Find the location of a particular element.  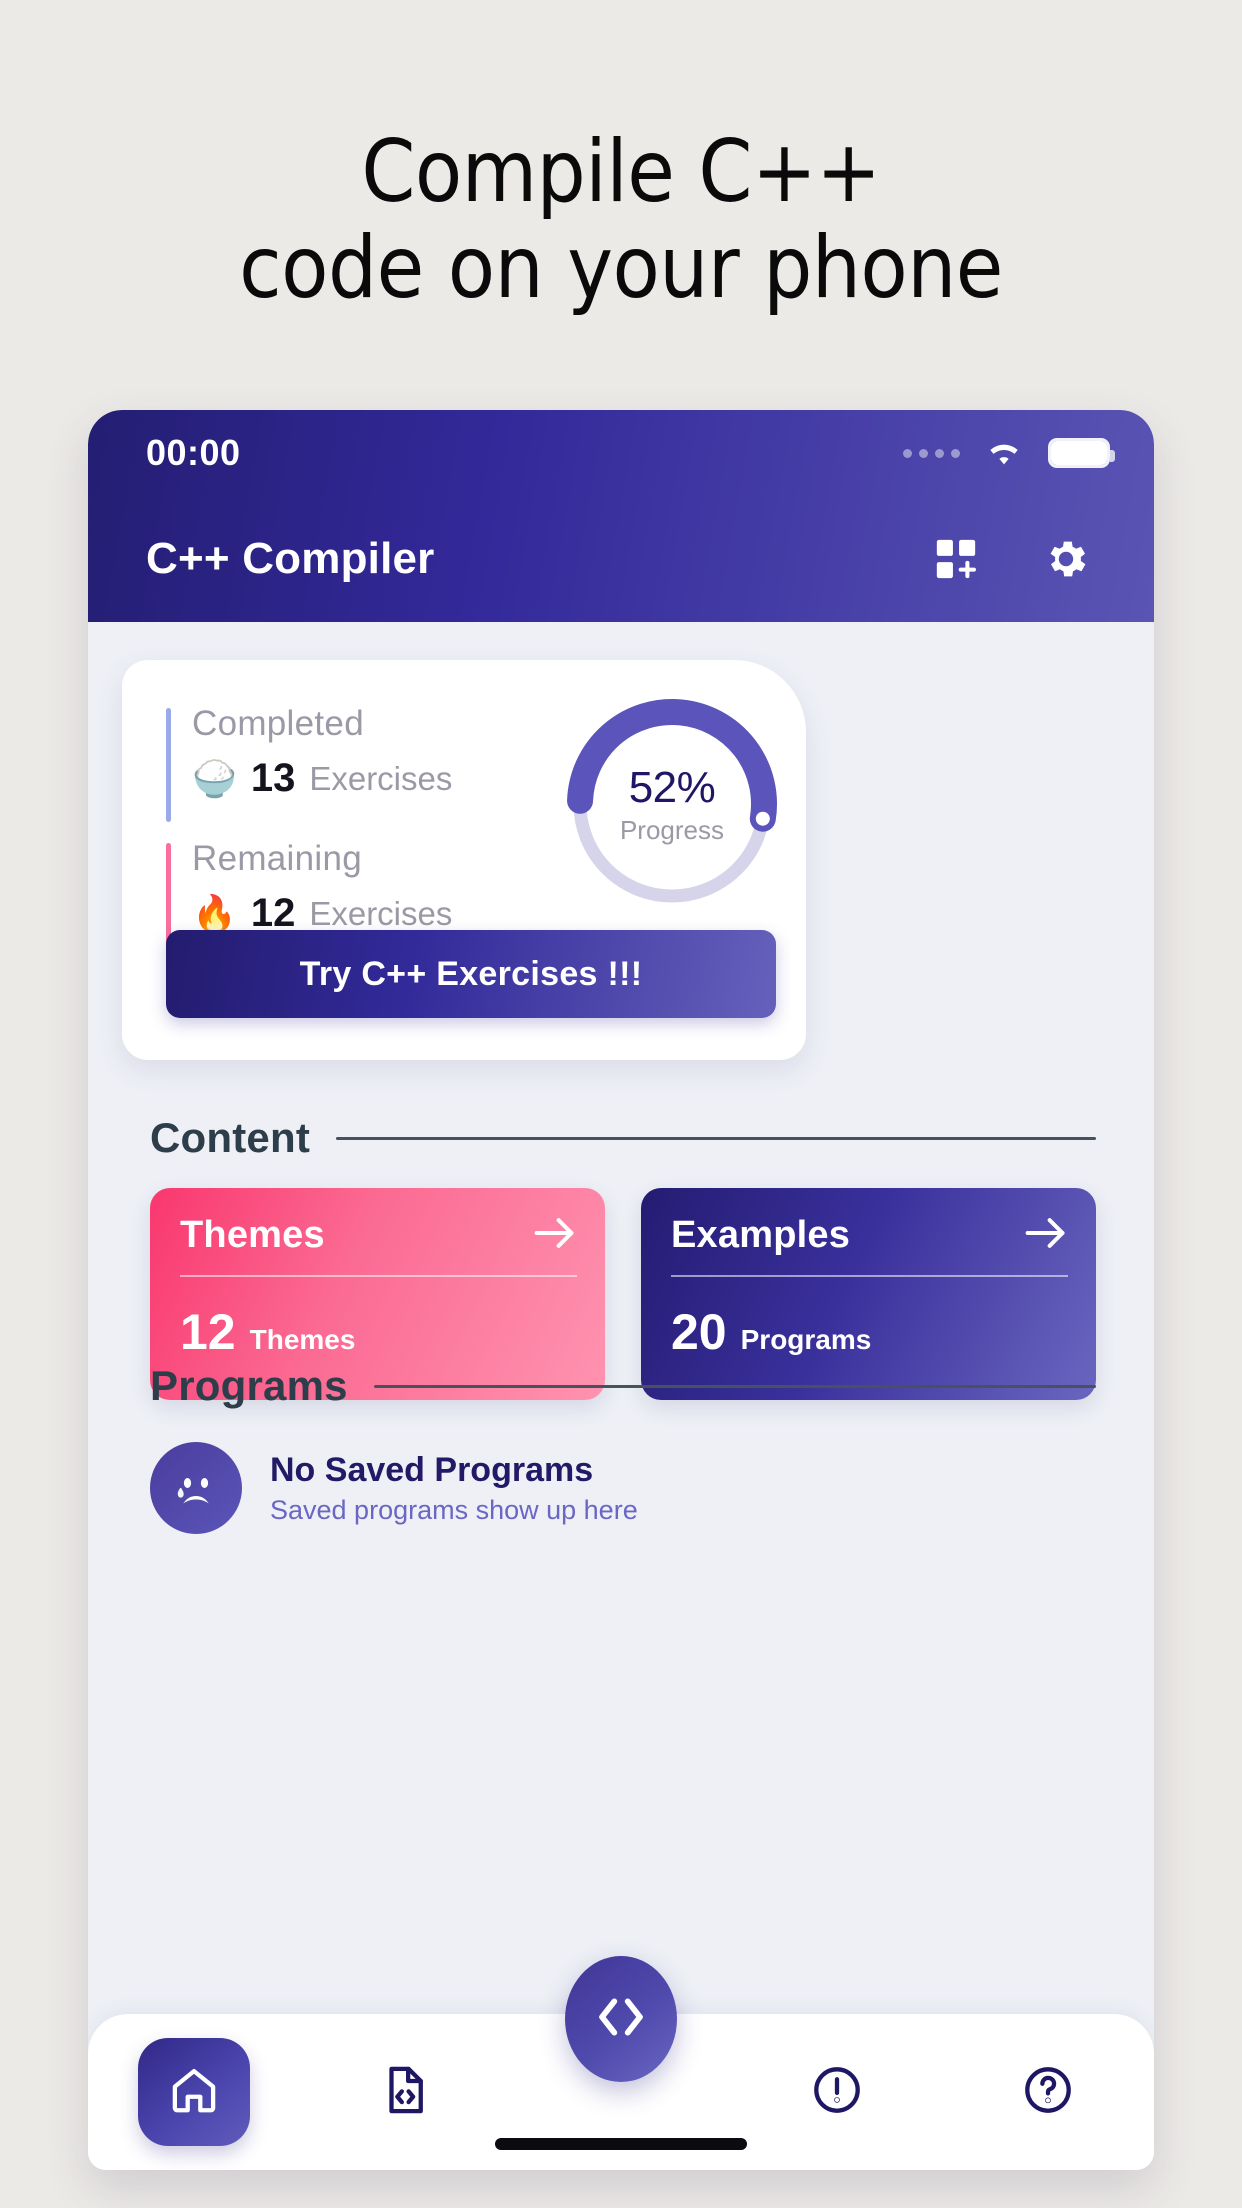

dashboard-add-icon is located at coordinates (956, 559).